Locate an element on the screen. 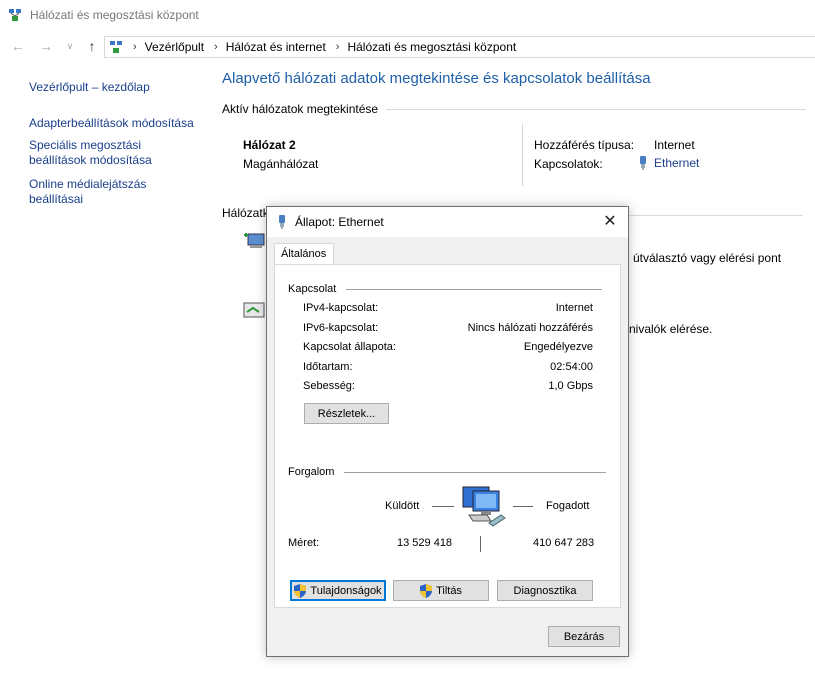 The image size is (815, 677). connection-group-header: Kapcsolat is located at coordinates (445, 289).